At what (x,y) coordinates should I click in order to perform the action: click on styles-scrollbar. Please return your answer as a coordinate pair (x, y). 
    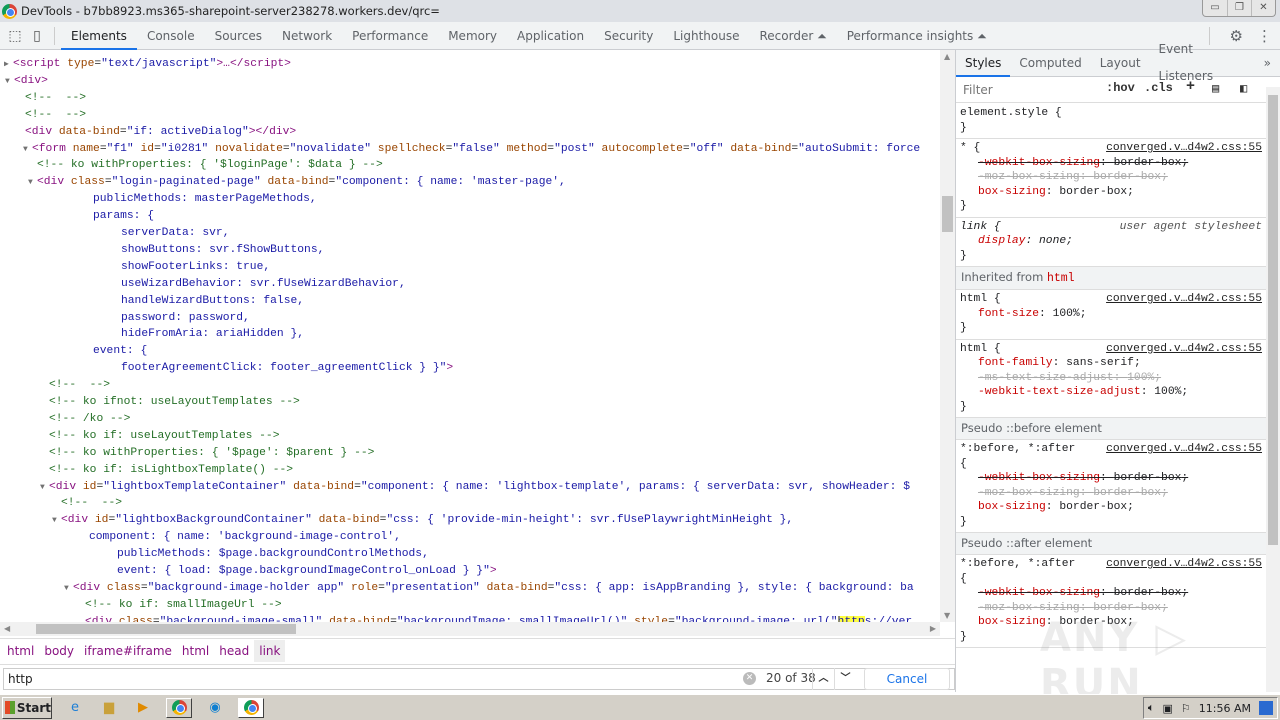
    Looking at the image, I should click on (1273, 389).